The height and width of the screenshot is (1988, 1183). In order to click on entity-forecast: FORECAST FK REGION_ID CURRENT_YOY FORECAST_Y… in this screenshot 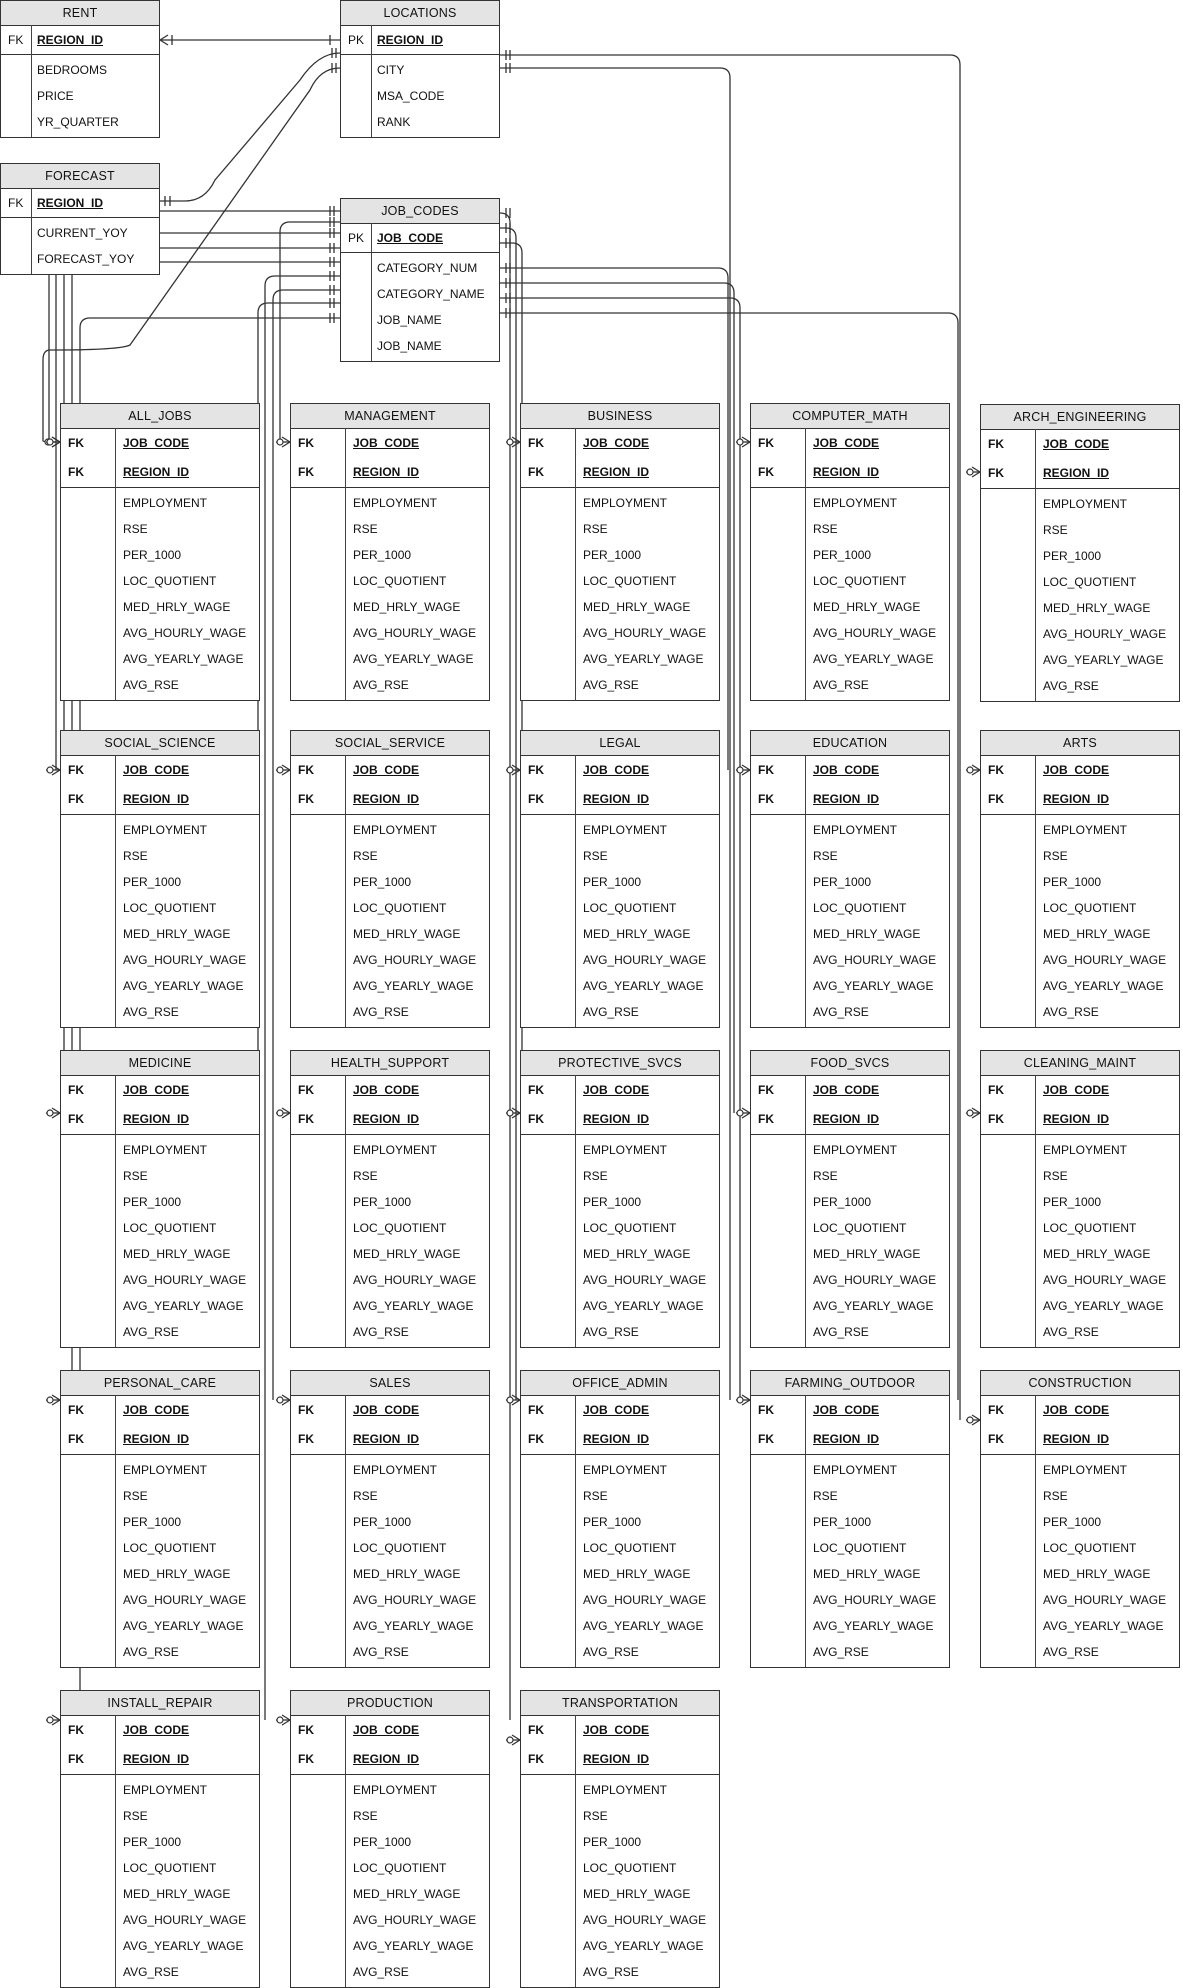, I will do `click(80, 219)`.